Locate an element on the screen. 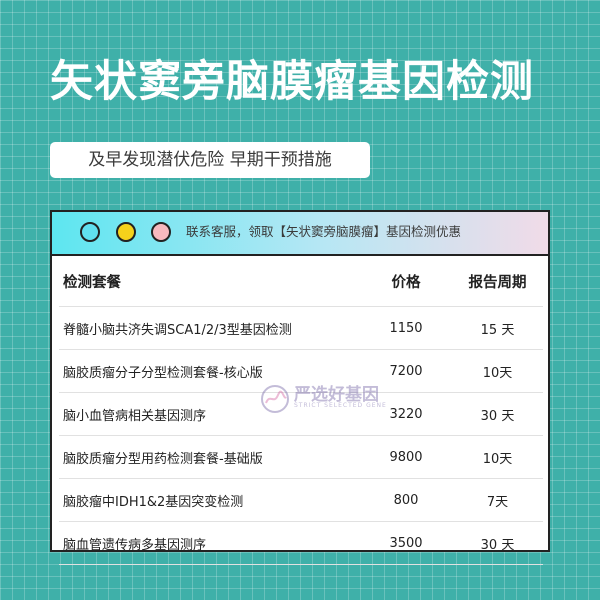 The image size is (600, 600). package-price: 1150 is located at coordinates (406, 328).